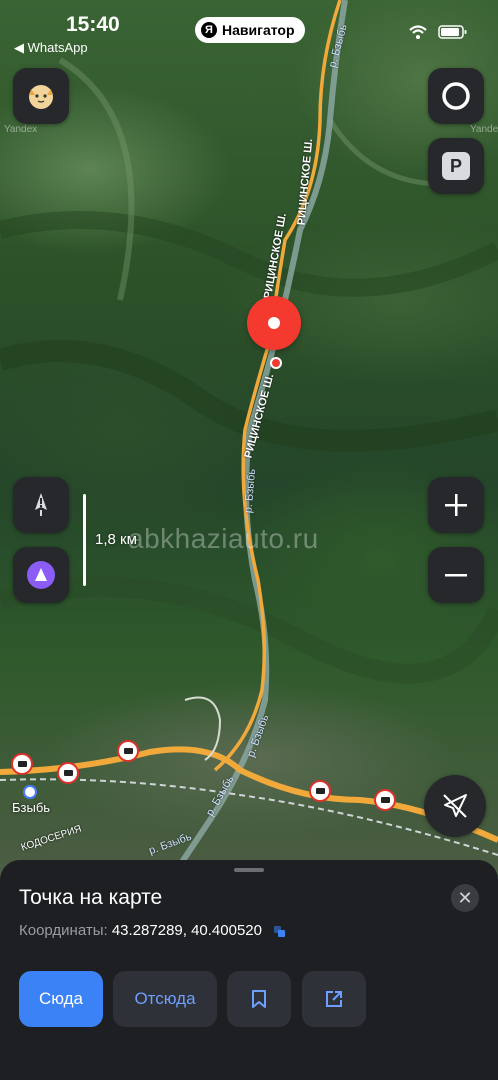  I want to click on sheet-title: Точка на карте, so click(91, 897).